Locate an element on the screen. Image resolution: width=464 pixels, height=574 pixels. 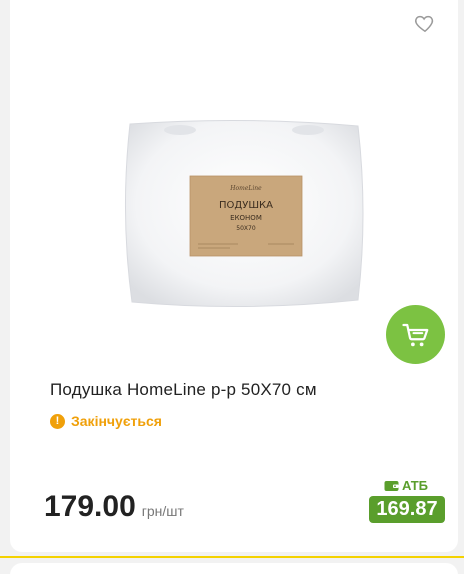
price-block: 179.00 грн/шт is located at coordinates (114, 507).